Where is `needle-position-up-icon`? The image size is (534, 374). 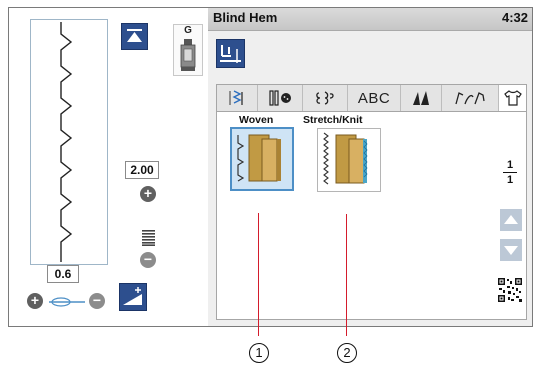
needle-position-up-icon is located at coordinates (134, 35).